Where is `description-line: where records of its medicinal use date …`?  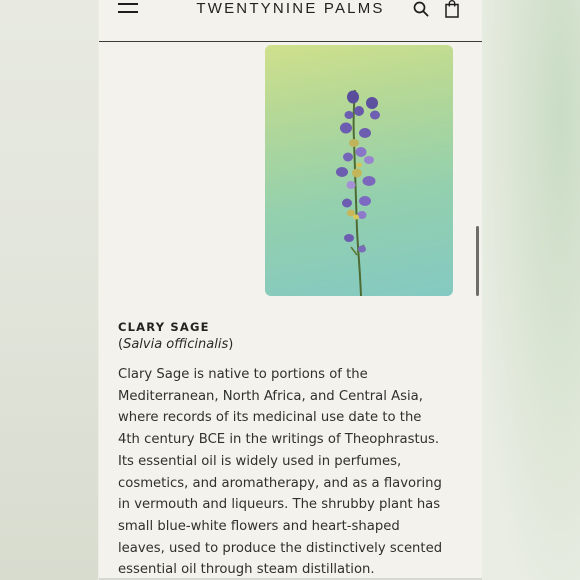
description-line: where records of its medicinal use date … is located at coordinates (270, 418).